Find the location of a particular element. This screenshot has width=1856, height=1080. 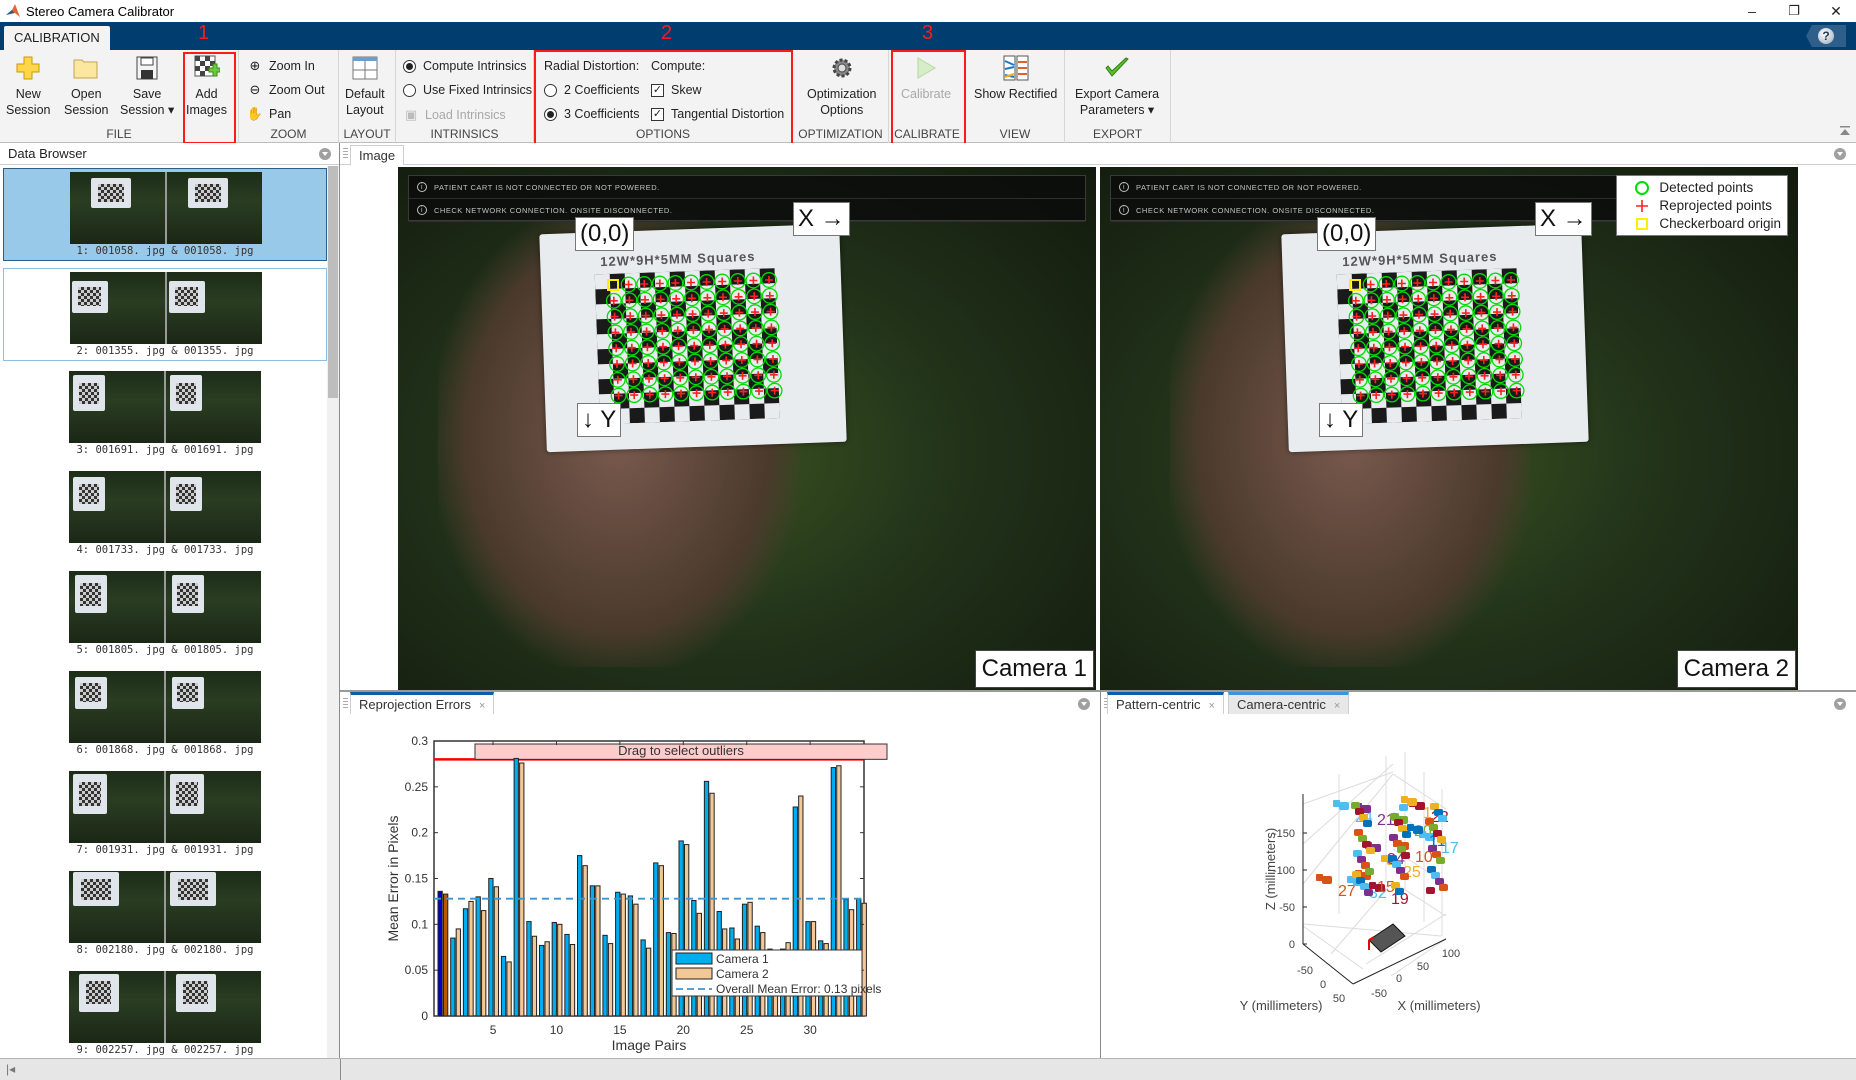

default-layout-button: Default Layout is located at coordinates (365, 86).